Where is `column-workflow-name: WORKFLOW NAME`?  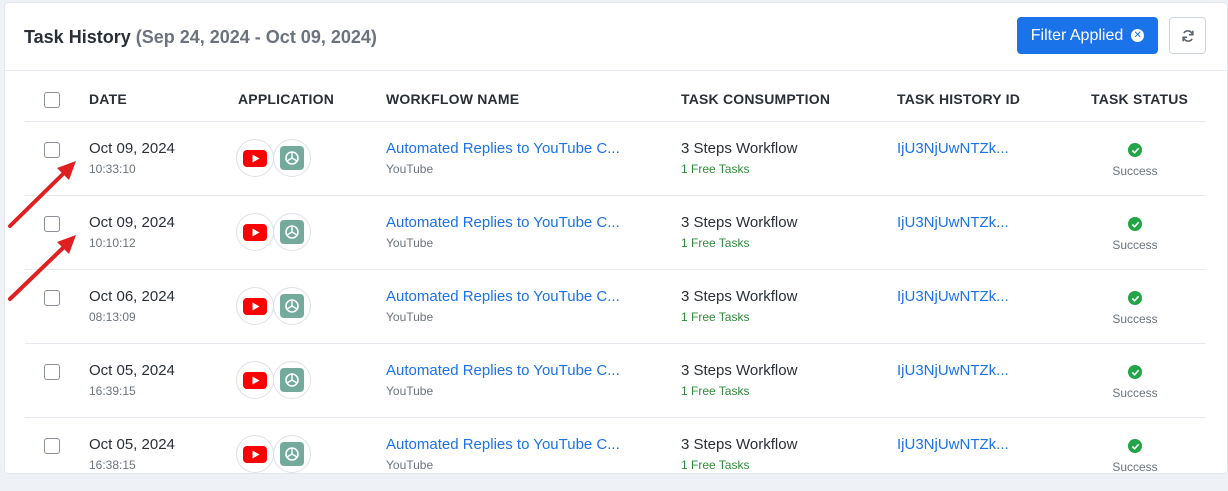 column-workflow-name: WORKFLOW NAME is located at coordinates (452, 99).